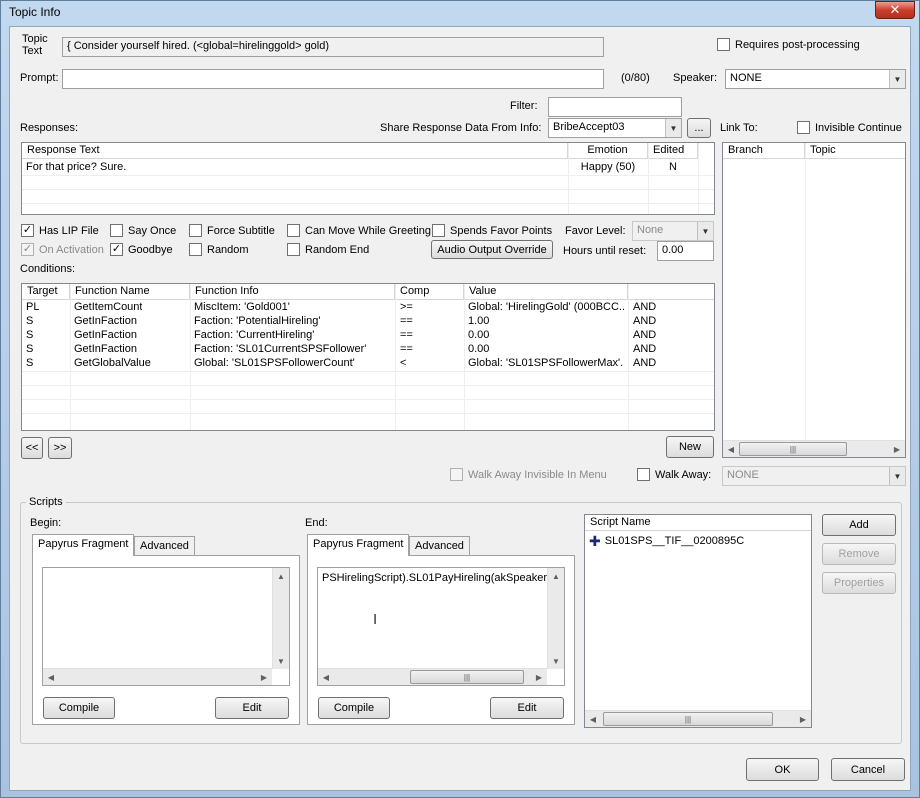  I want to click on audio-output-override-button: Audio Output Override, so click(492, 249).